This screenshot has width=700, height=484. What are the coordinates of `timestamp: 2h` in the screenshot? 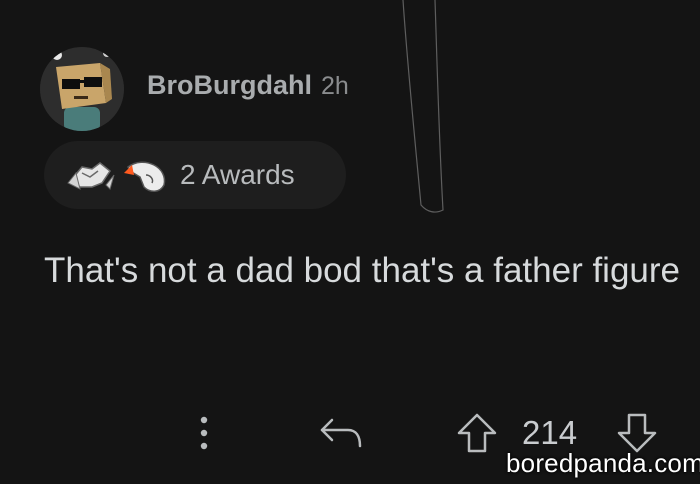 It's located at (335, 86).